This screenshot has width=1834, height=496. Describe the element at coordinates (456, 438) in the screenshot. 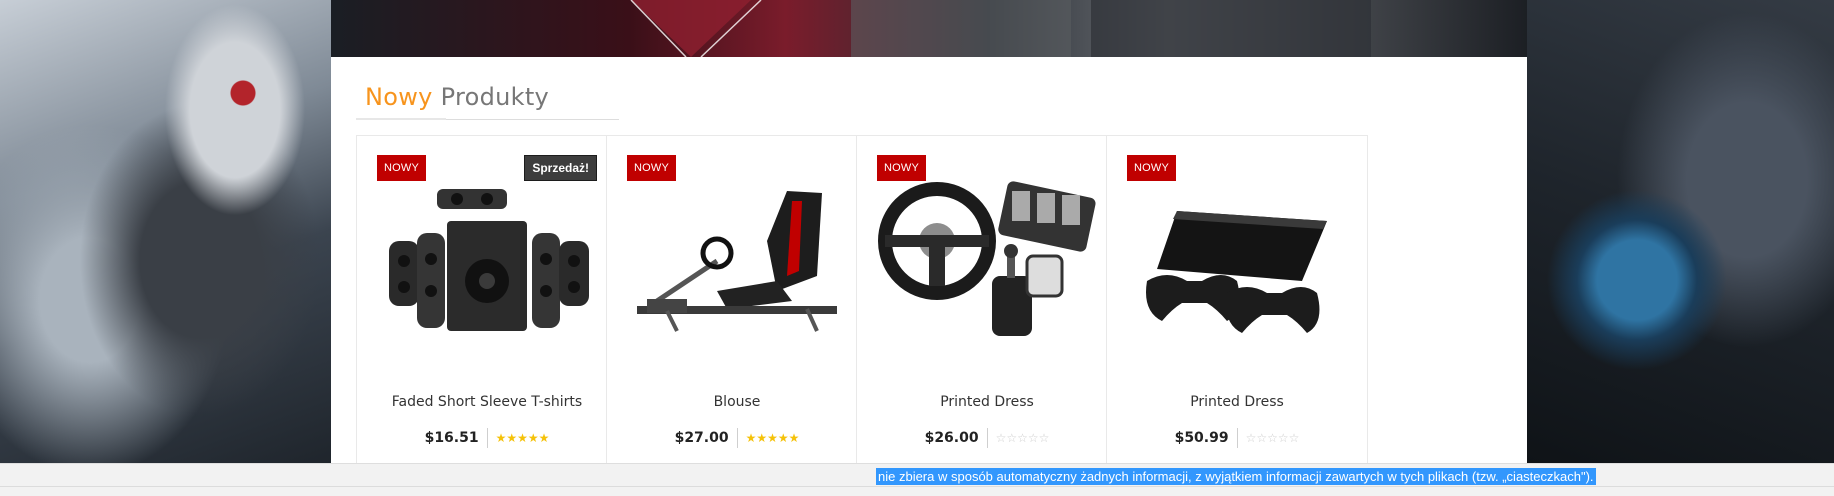

I see `product-price: $16.51` at that location.